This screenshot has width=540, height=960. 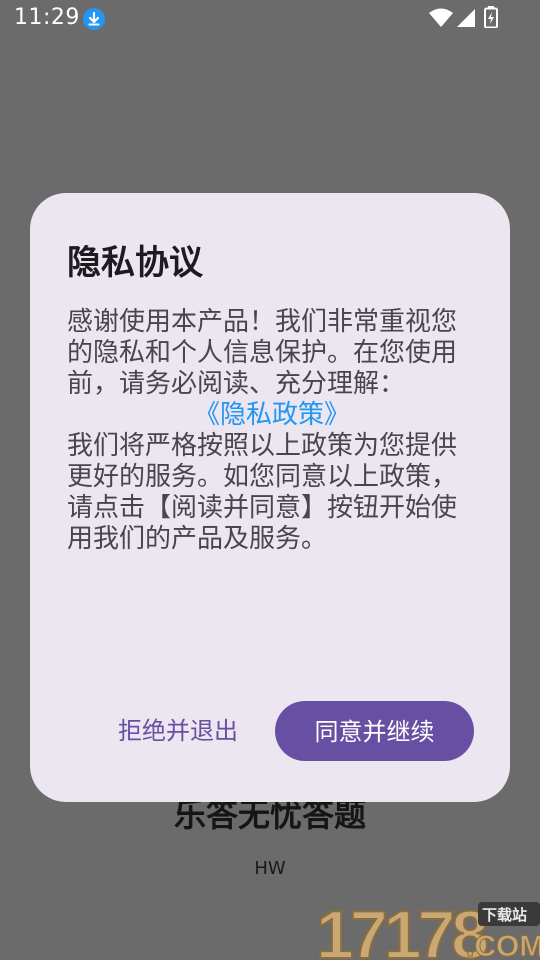 What do you see at coordinates (270, 731) in the screenshot?
I see `dialog-actions: 拒绝并退出 同意并继续` at bounding box center [270, 731].